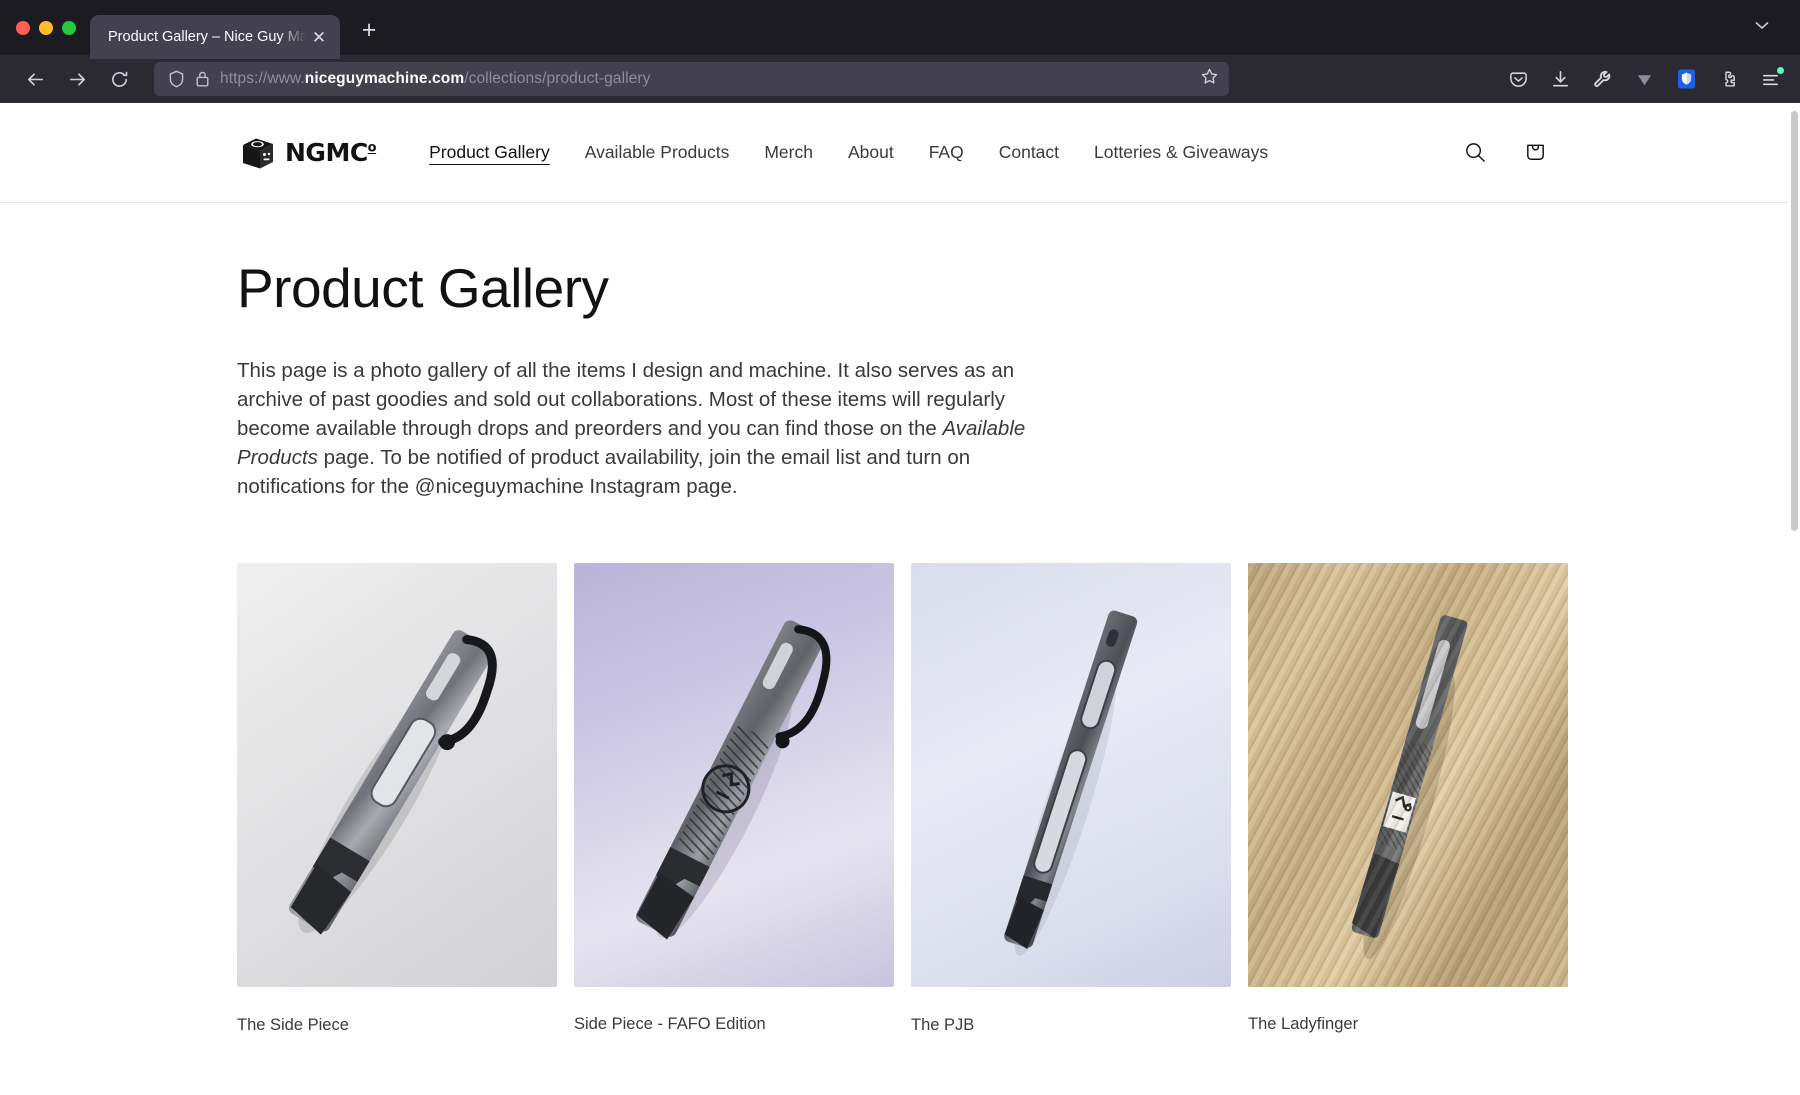  Describe the element at coordinates (207, 37) in the screenshot. I see `tab-title: Product Gallery – Nice Guy Machine` at that location.